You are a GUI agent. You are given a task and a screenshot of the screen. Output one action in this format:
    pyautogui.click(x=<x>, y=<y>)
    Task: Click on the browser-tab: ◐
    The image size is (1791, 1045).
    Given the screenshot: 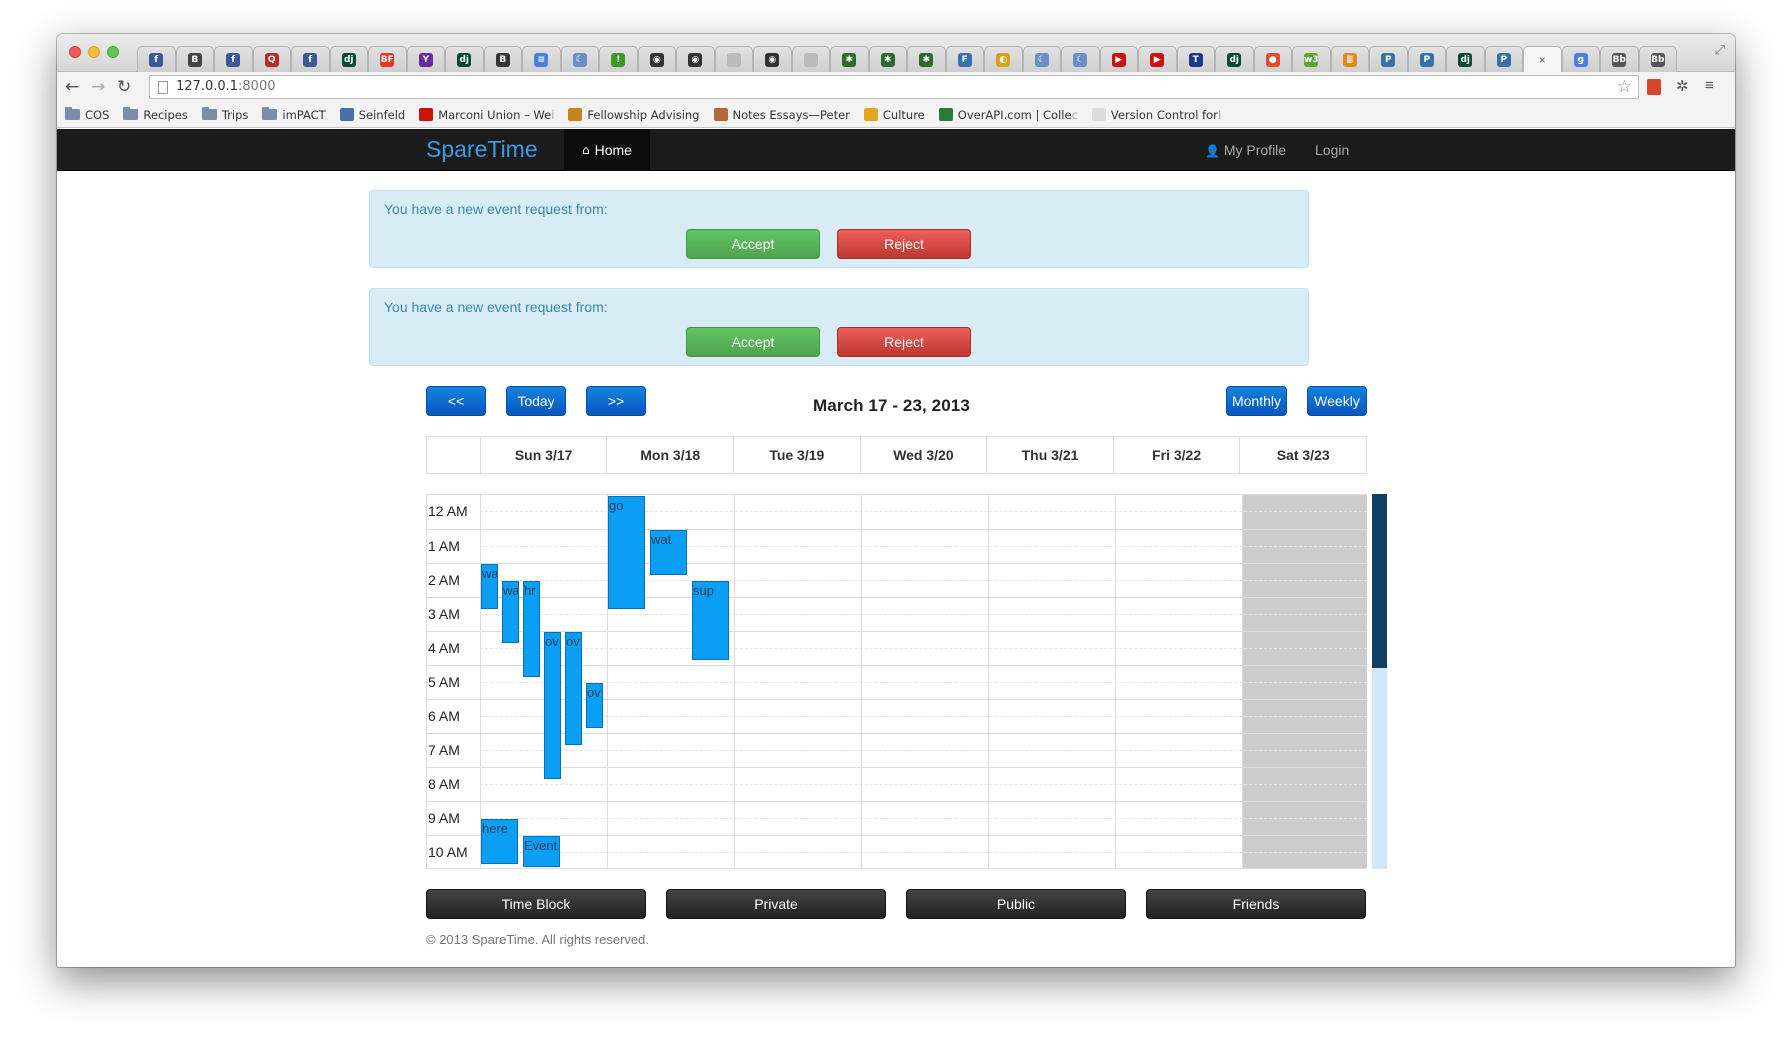 What is the action you would take?
    pyautogui.click(x=1003, y=59)
    